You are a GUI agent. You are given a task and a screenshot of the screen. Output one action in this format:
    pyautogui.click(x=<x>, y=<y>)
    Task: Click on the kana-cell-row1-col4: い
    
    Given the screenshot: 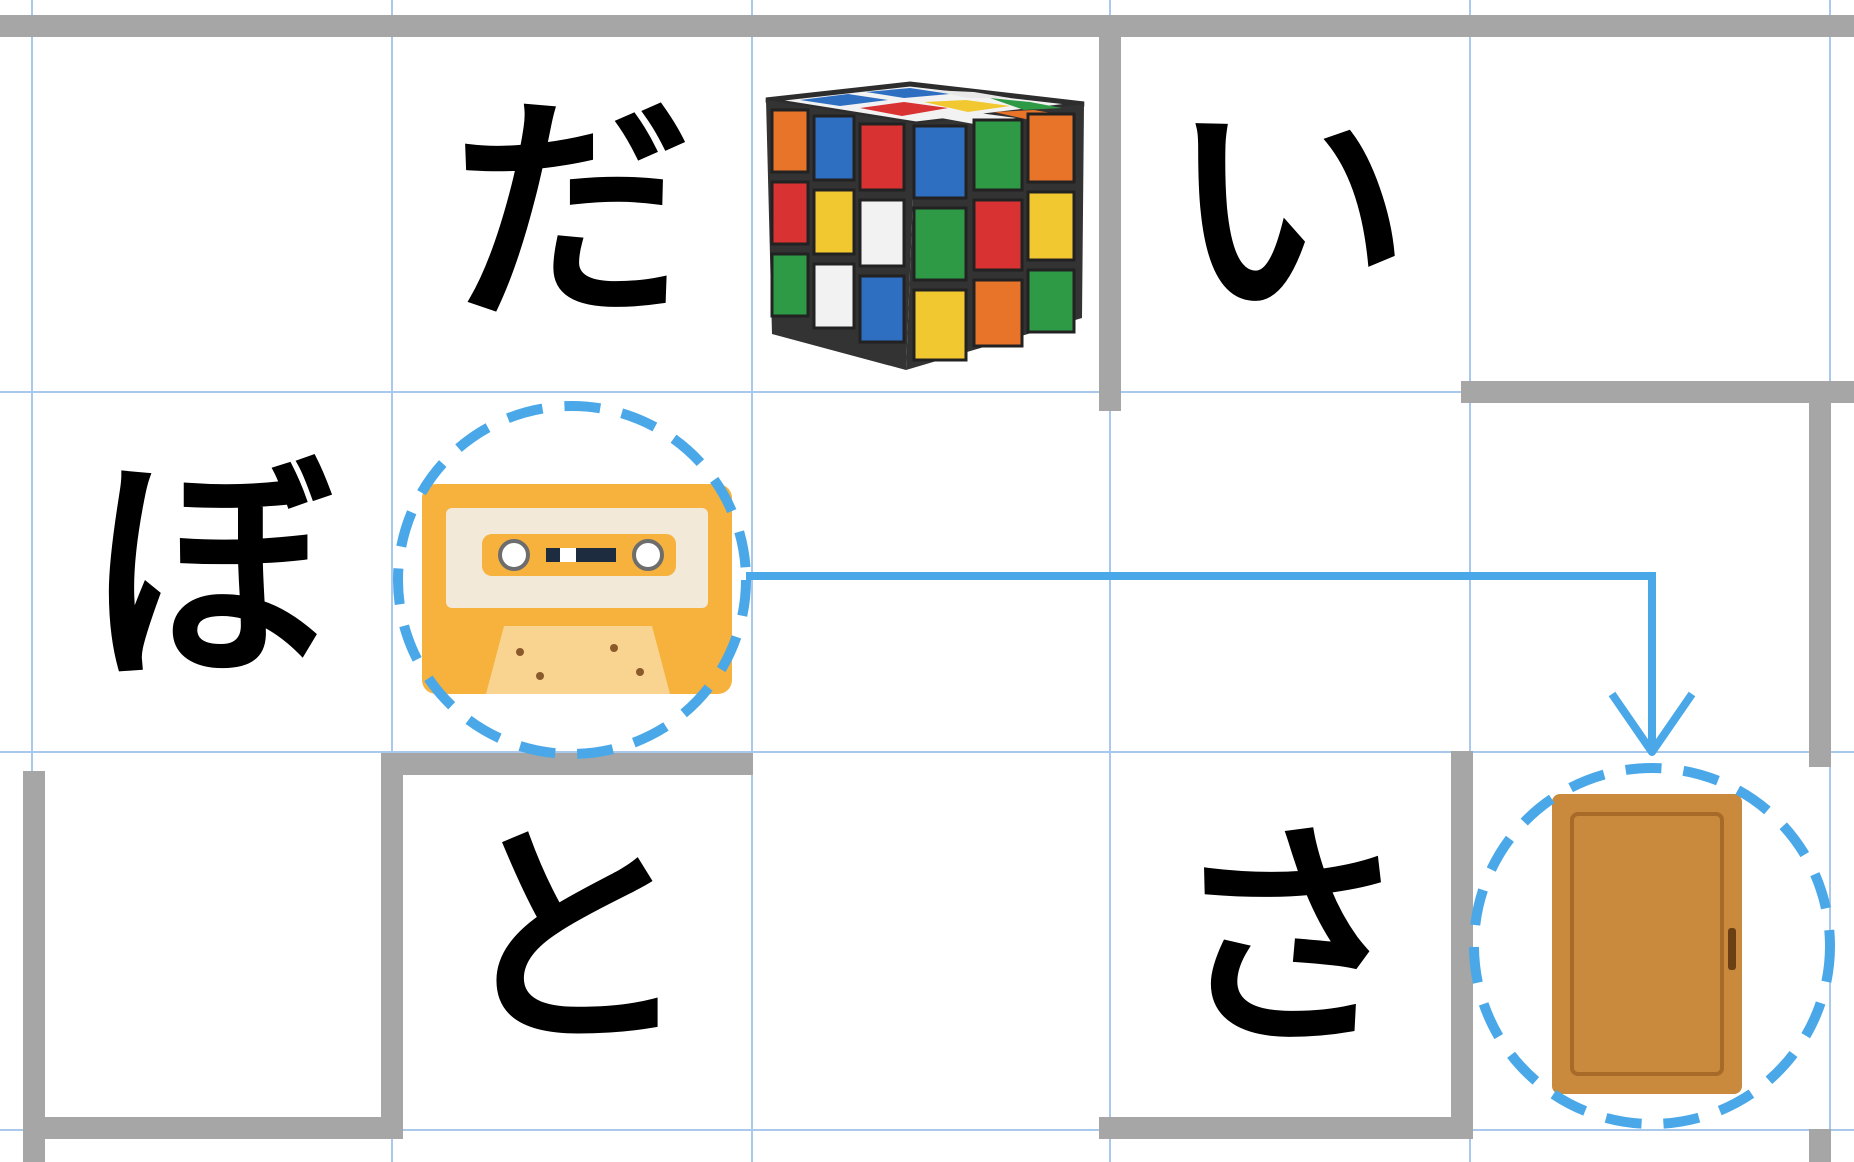 What is the action you would take?
    pyautogui.click(x=1289, y=212)
    